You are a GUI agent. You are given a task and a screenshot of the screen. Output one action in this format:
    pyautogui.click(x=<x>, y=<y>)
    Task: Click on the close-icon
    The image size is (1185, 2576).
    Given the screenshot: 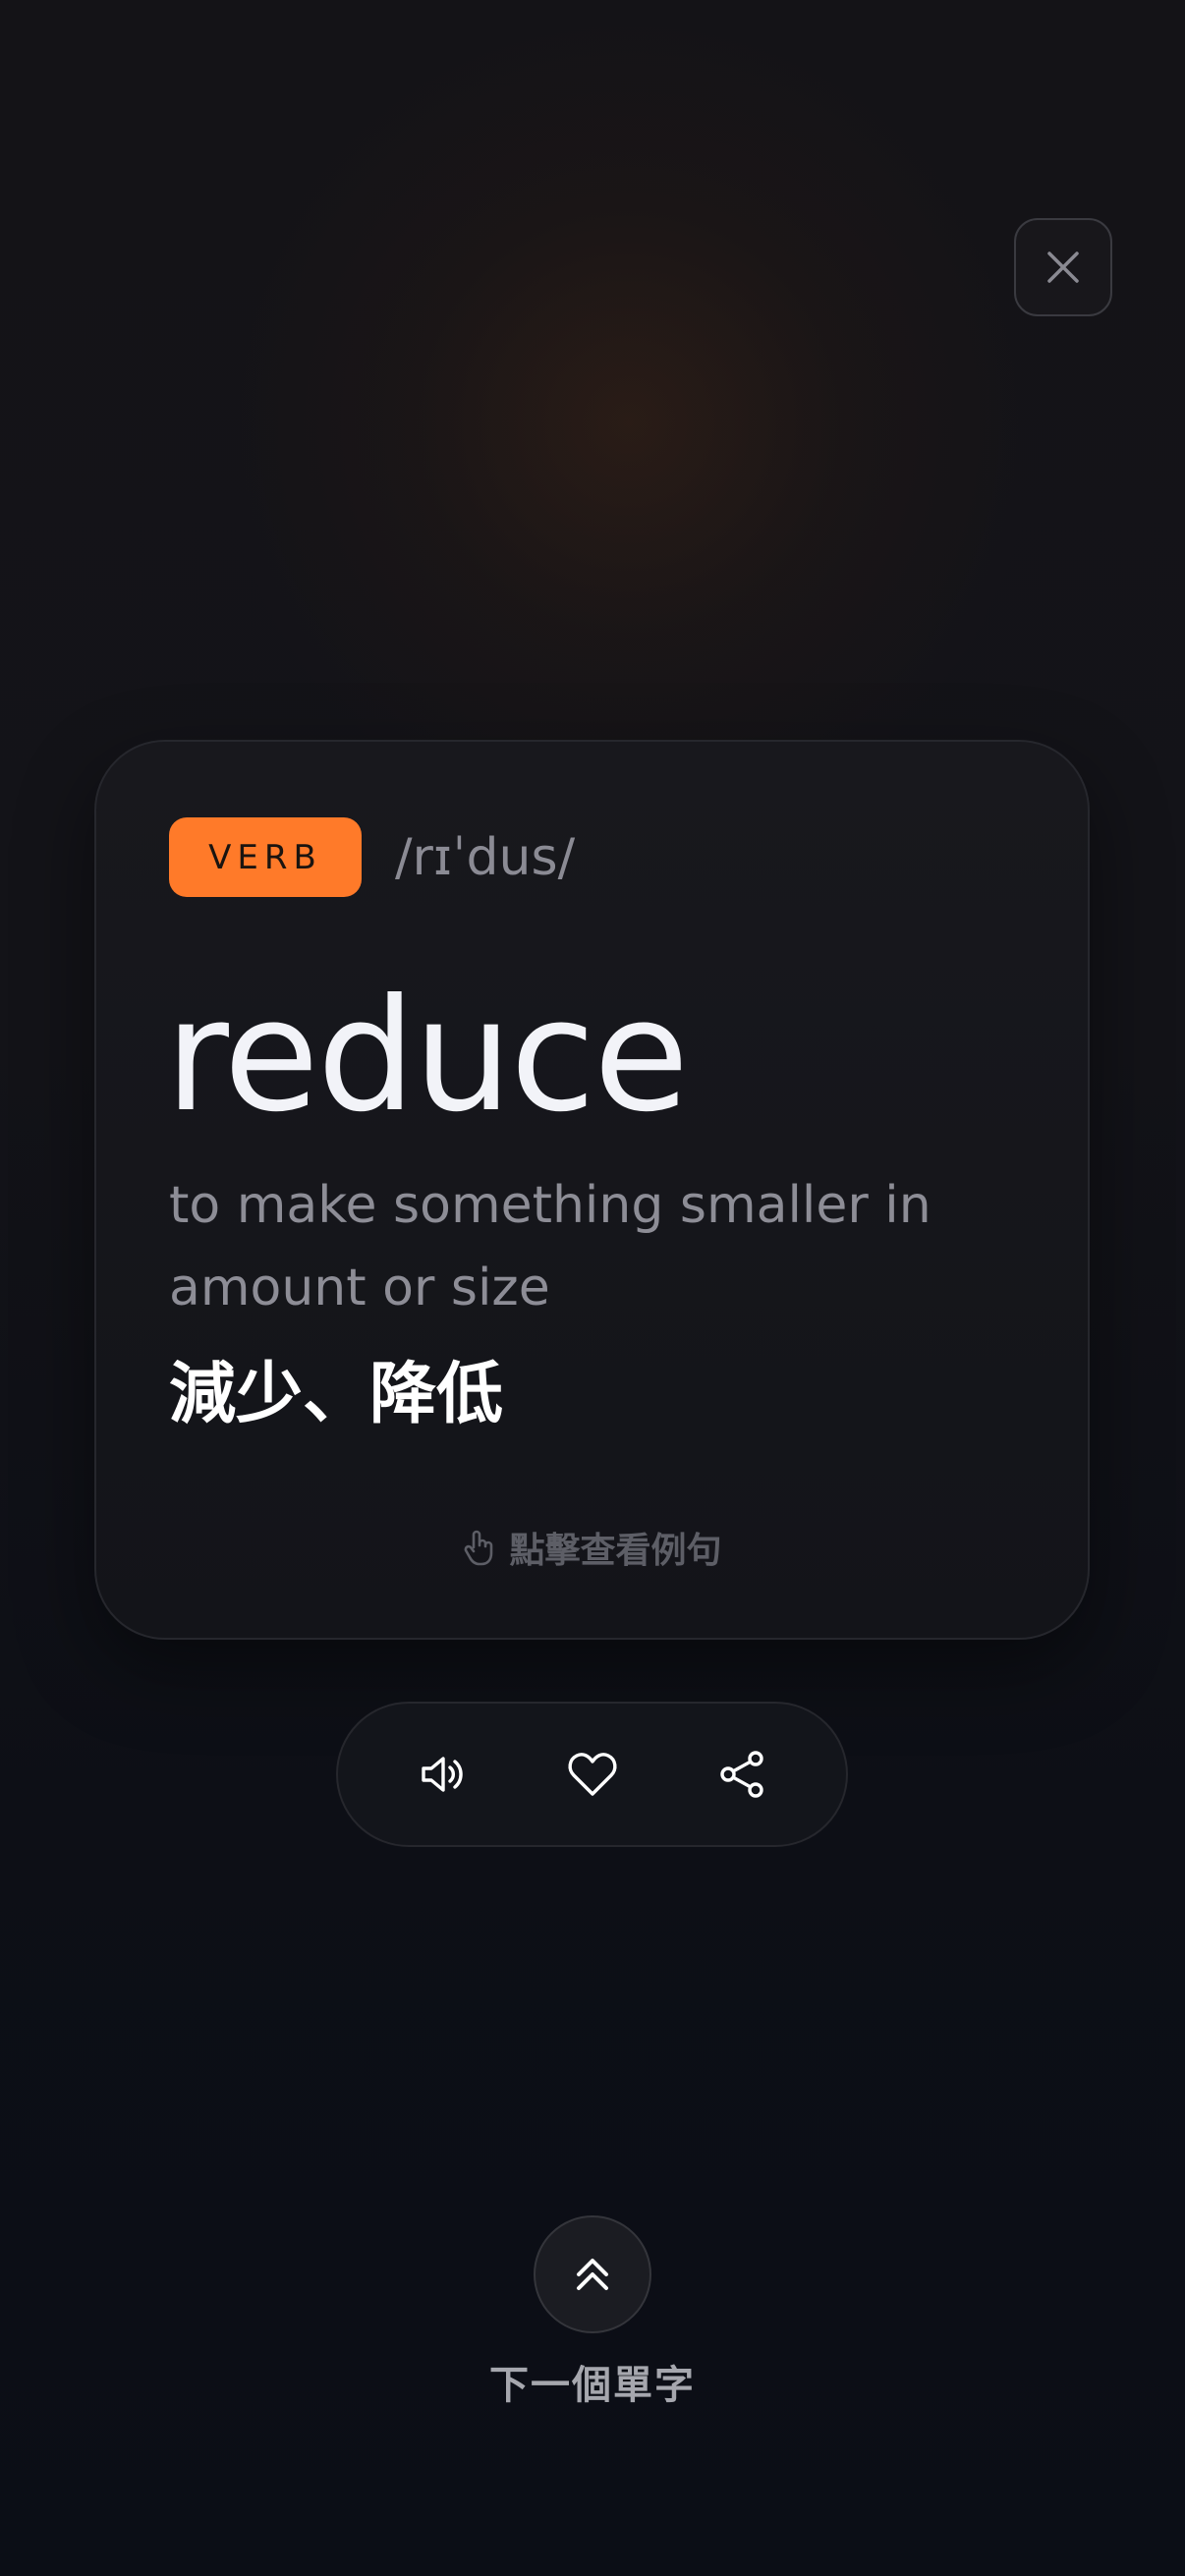 What is the action you would take?
    pyautogui.click(x=1063, y=267)
    